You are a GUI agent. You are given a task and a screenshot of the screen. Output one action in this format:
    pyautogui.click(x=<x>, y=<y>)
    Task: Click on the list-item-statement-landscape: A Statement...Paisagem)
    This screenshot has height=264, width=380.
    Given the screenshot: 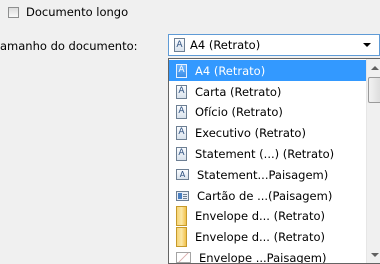 What is the action you would take?
    pyautogui.click(x=267, y=174)
    